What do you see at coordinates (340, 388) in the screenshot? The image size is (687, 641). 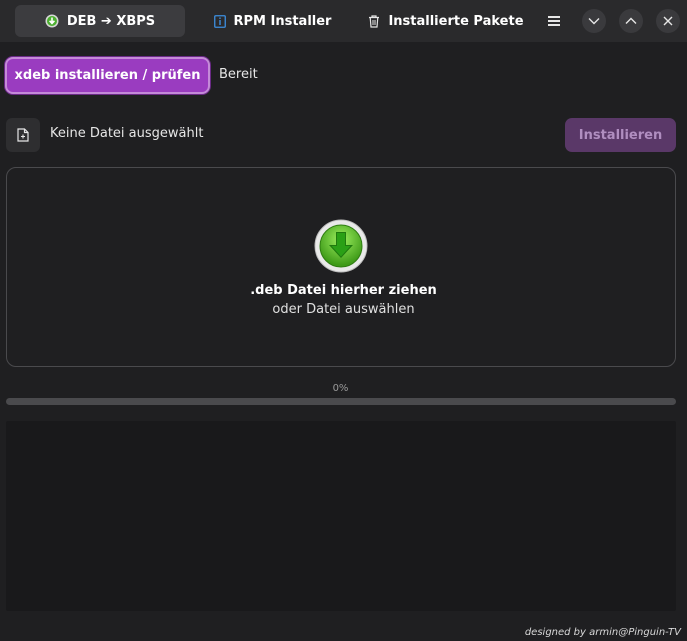 I see `progress-percent-label: 0%` at bounding box center [340, 388].